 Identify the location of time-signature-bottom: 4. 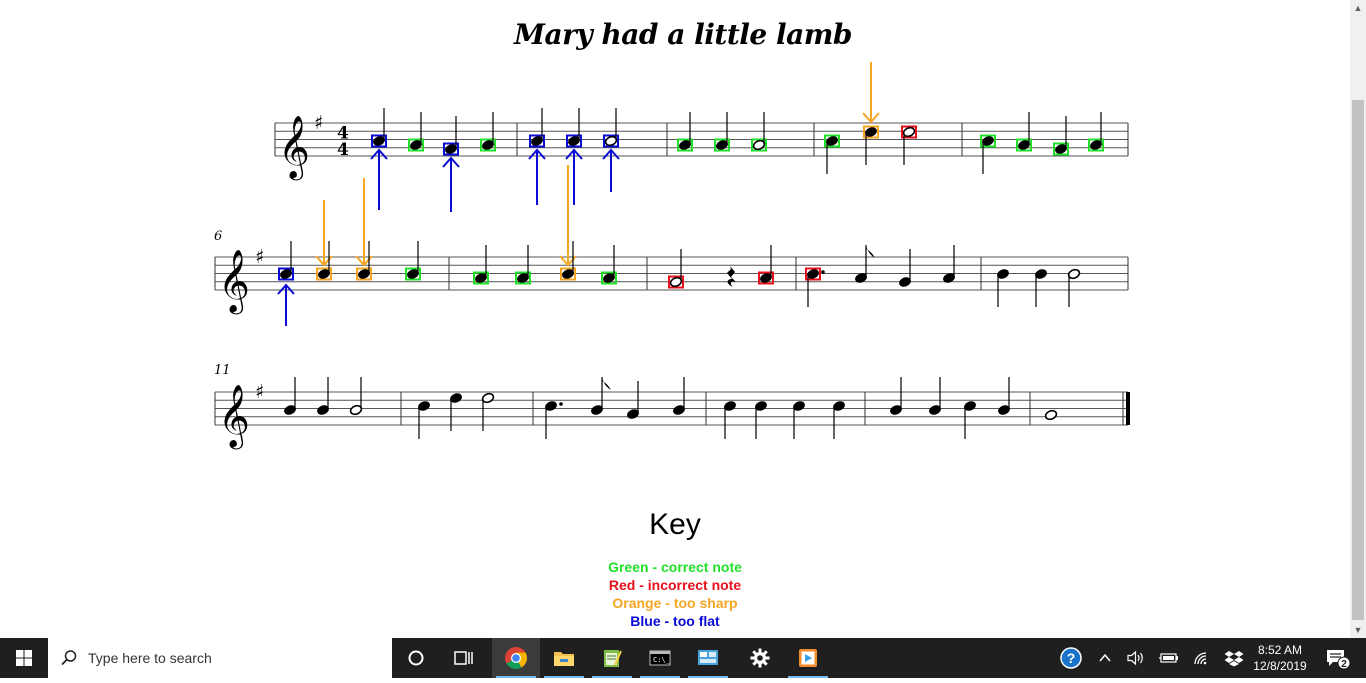
(343, 150).